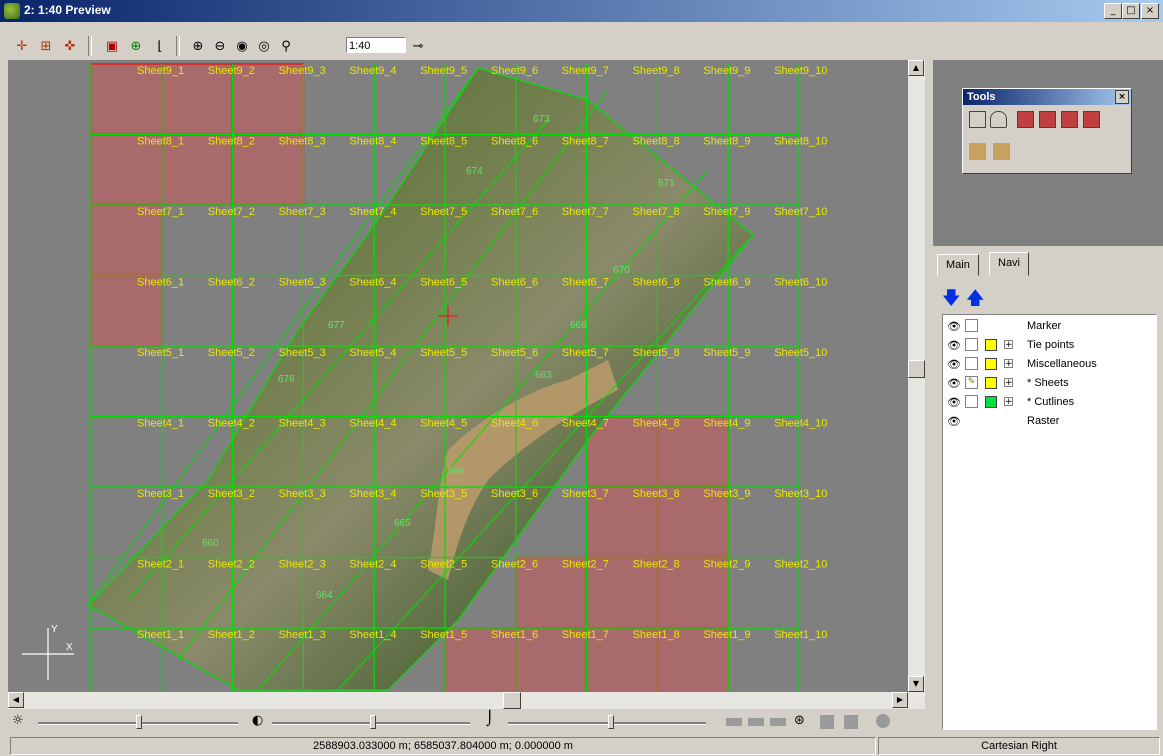 The width and height of the screenshot is (1163, 756). I want to click on sheet-label: Sheet6_1, so click(160, 283).